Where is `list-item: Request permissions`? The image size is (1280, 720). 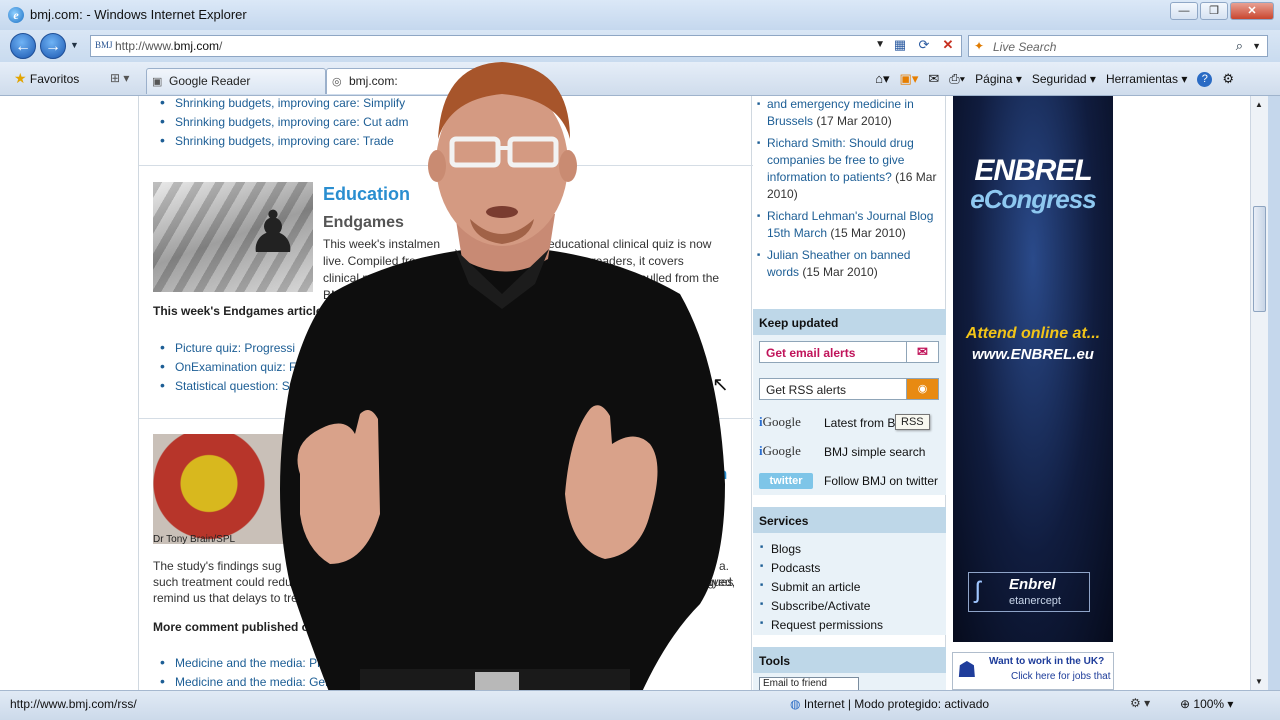
list-item: Request permissions is located at coordinates (821, 627).